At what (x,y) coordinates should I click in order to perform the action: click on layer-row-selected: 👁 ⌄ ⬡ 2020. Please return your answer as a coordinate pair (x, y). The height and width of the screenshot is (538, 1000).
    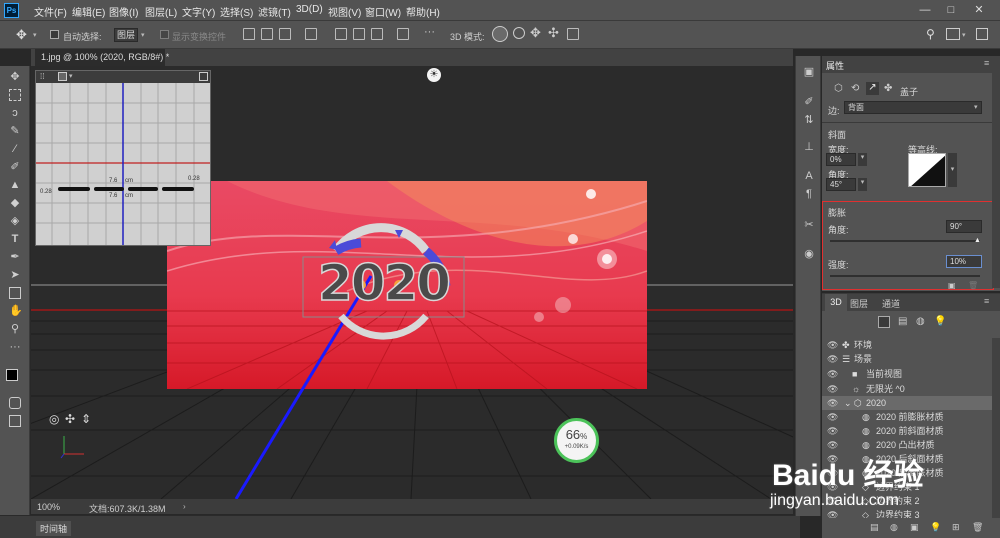
    Looking at the image, I should click on (907, 403).